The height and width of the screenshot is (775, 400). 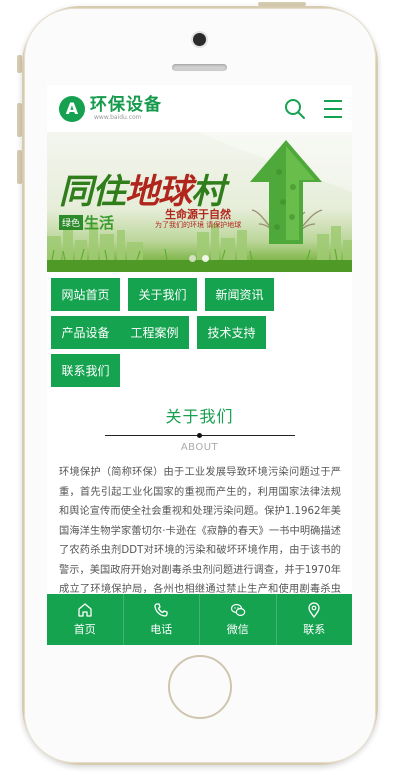 What do you see at coordinates (199, 447) in the screenshot?
I see `section-subtitle: ABOUT` at bounding box center [199, 447].